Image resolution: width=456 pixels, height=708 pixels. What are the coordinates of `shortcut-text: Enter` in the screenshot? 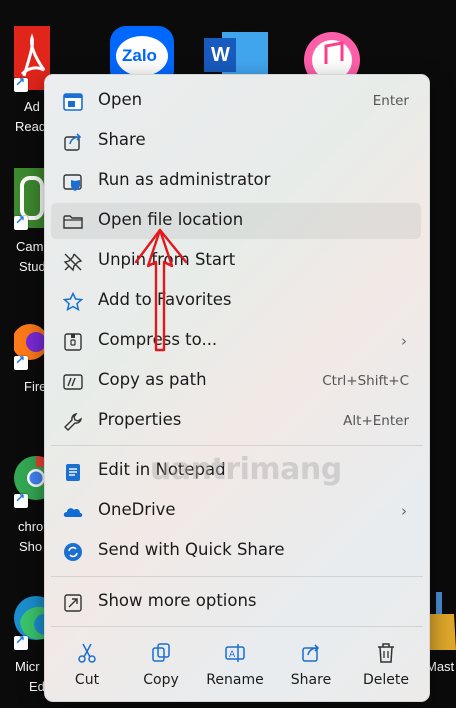 It's located at (390, 101).